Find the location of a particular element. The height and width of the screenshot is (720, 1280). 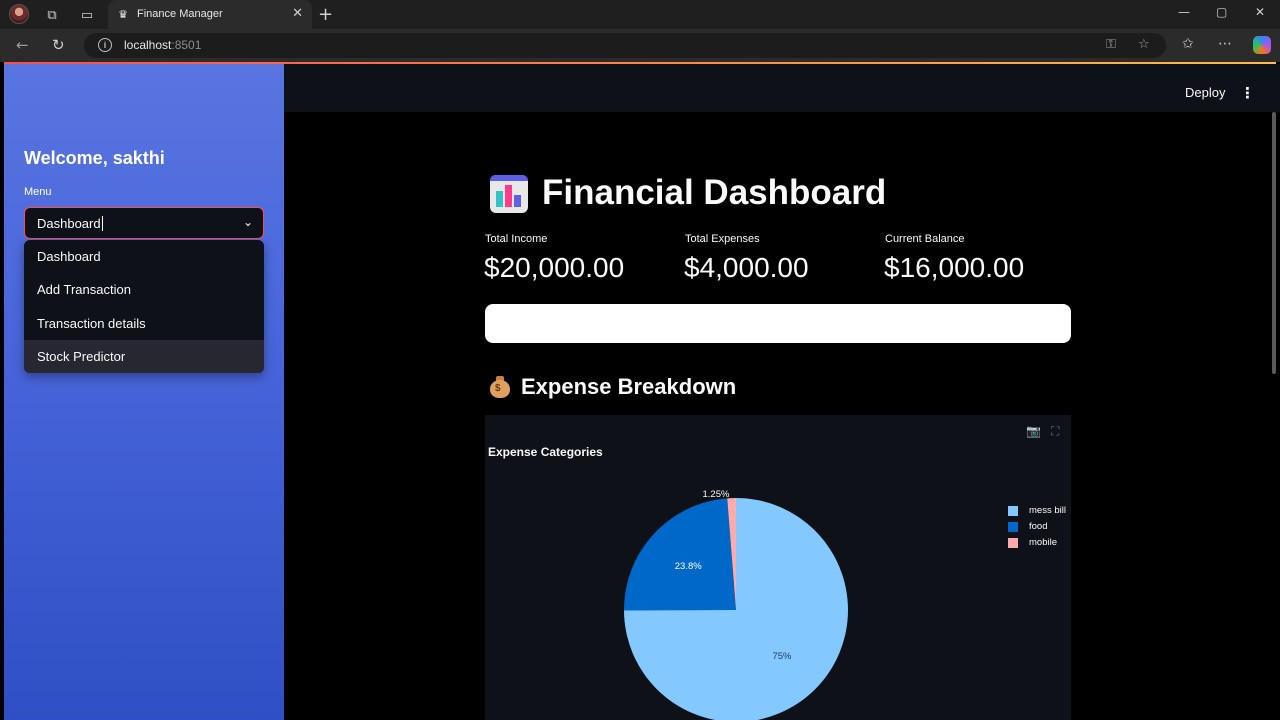

refresh-icon: ↻ is located at coordinates (58, 45).